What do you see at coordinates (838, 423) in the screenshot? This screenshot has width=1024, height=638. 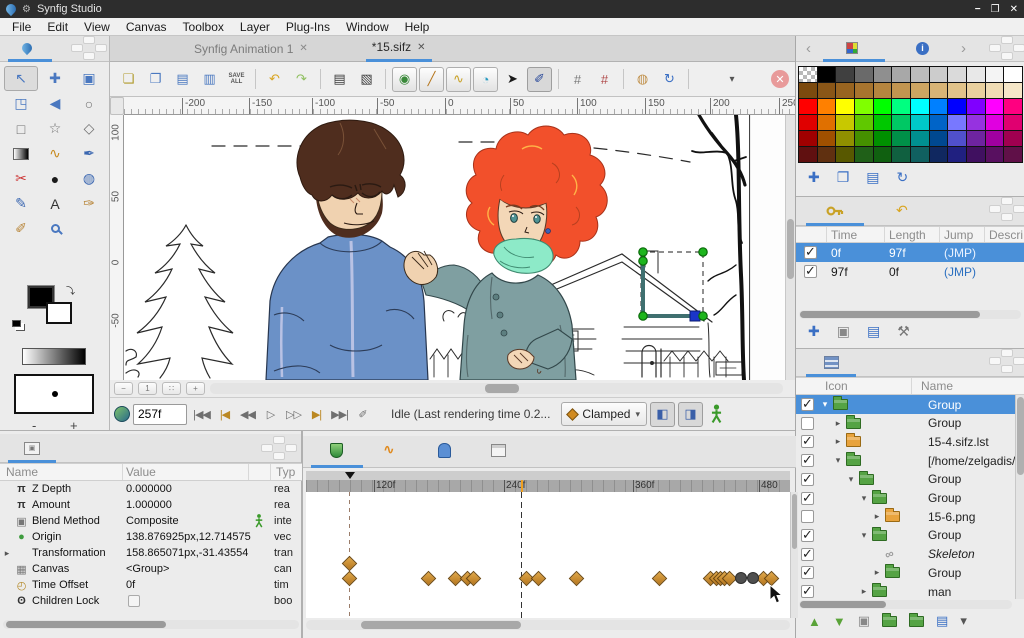 I see `tree-expander-icon: ▸` at bounding box center [838, 423].